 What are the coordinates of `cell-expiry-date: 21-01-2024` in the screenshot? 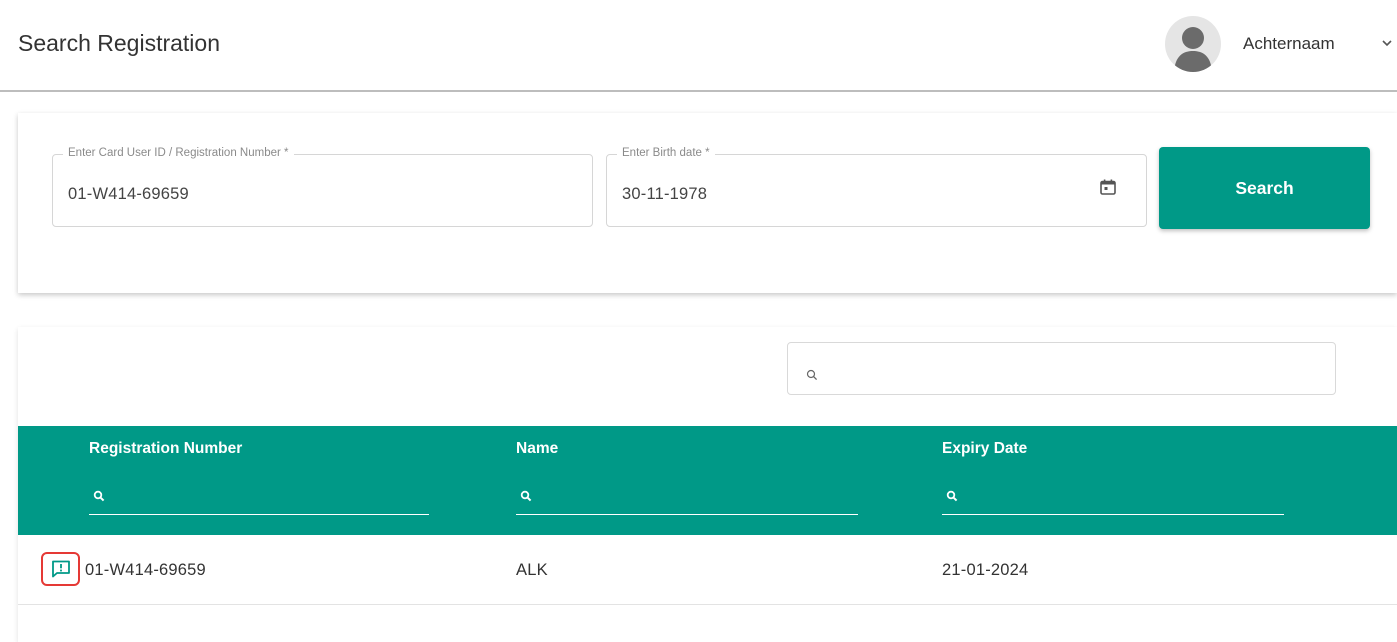 It's located at (985, 570).